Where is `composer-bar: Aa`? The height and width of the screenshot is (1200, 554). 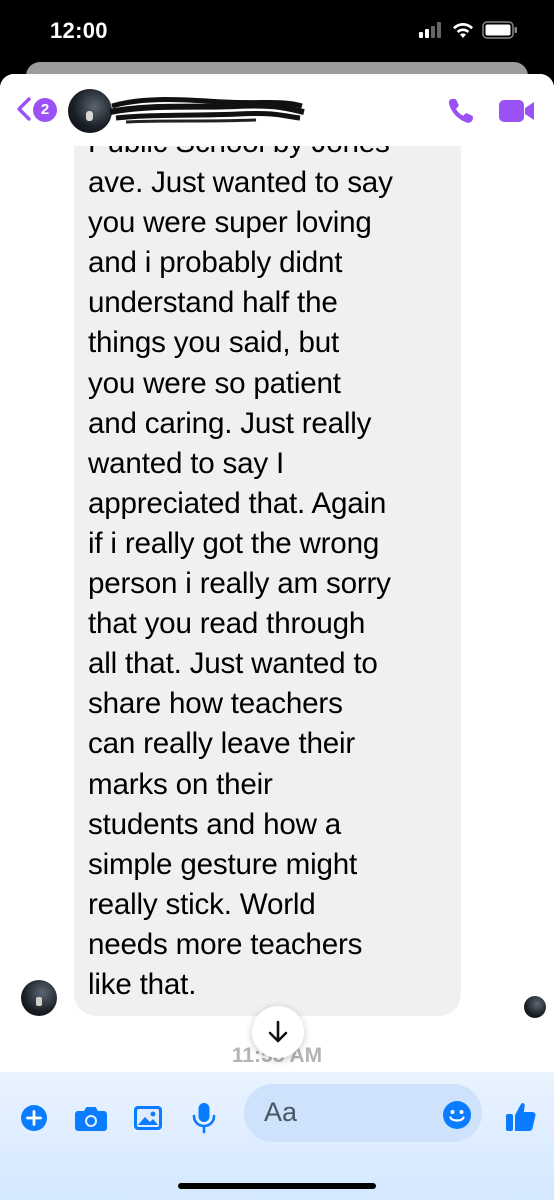
composer-bar: Aa is located at coordinates (277, 1136).